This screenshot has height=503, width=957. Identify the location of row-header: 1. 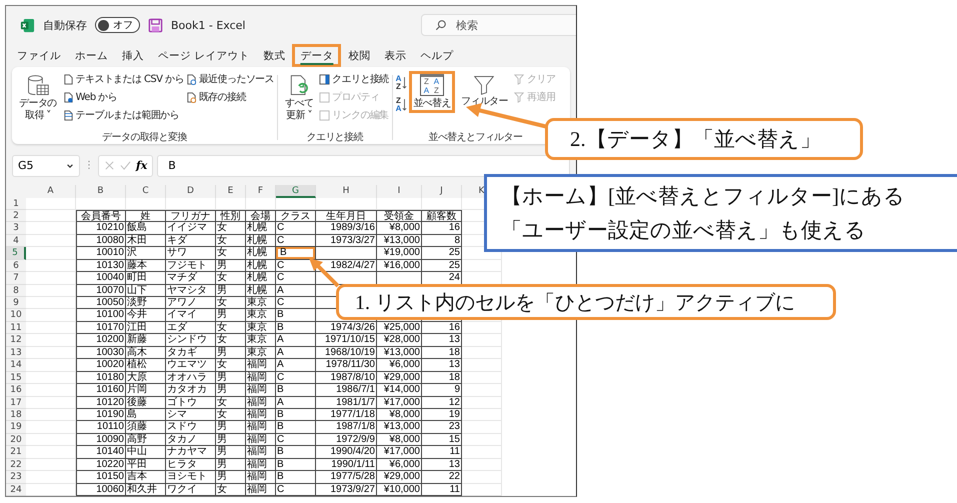
(16, 204).